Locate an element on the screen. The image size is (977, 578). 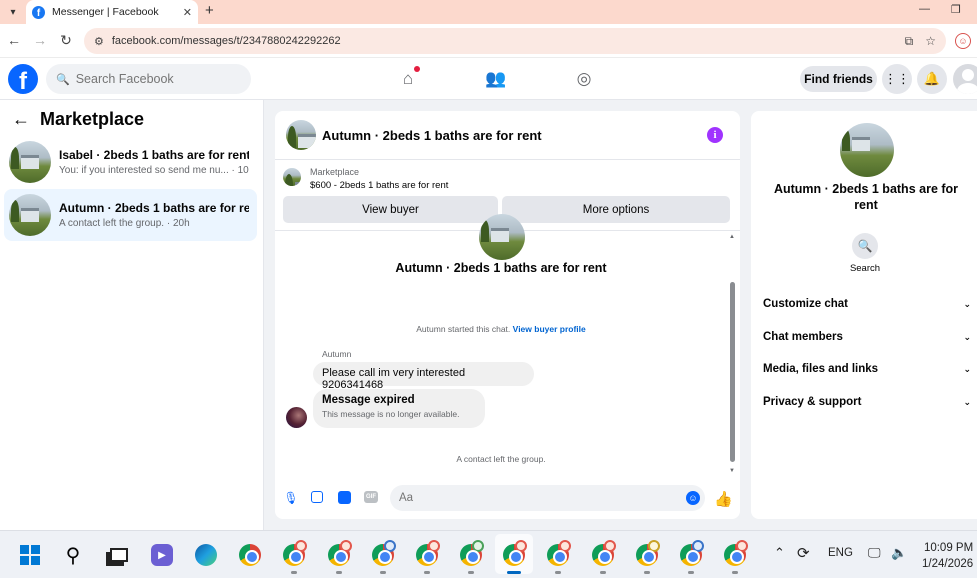
conversation-title: Isabel · 2beds 1 baths are for rent is located at coordinates (154, 155).